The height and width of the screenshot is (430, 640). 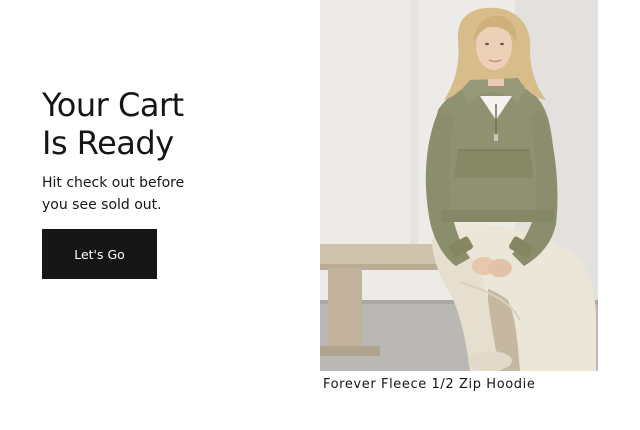 I want to click on product-name: Forever Fleece 1/2 Zip Hoodie, so click(x=429, y=385).